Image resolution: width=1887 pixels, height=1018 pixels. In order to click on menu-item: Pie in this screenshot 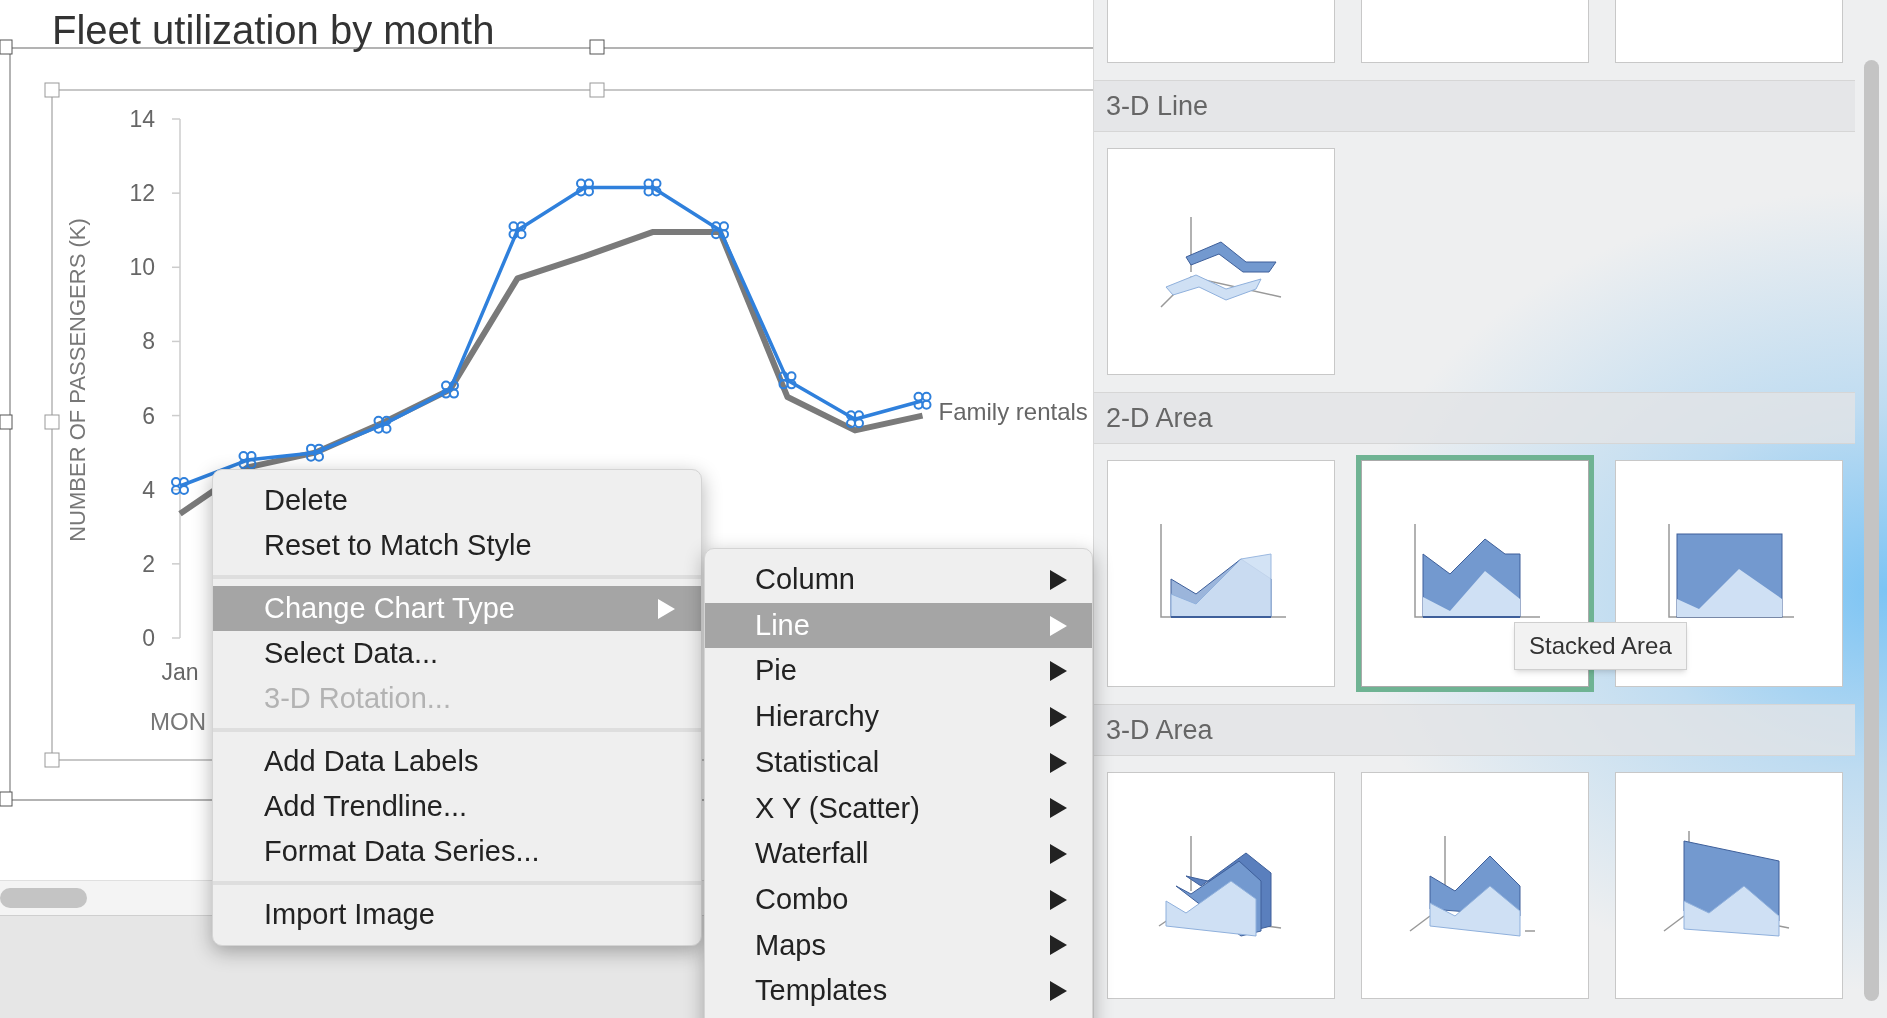, I will do `click(898, 671)`.